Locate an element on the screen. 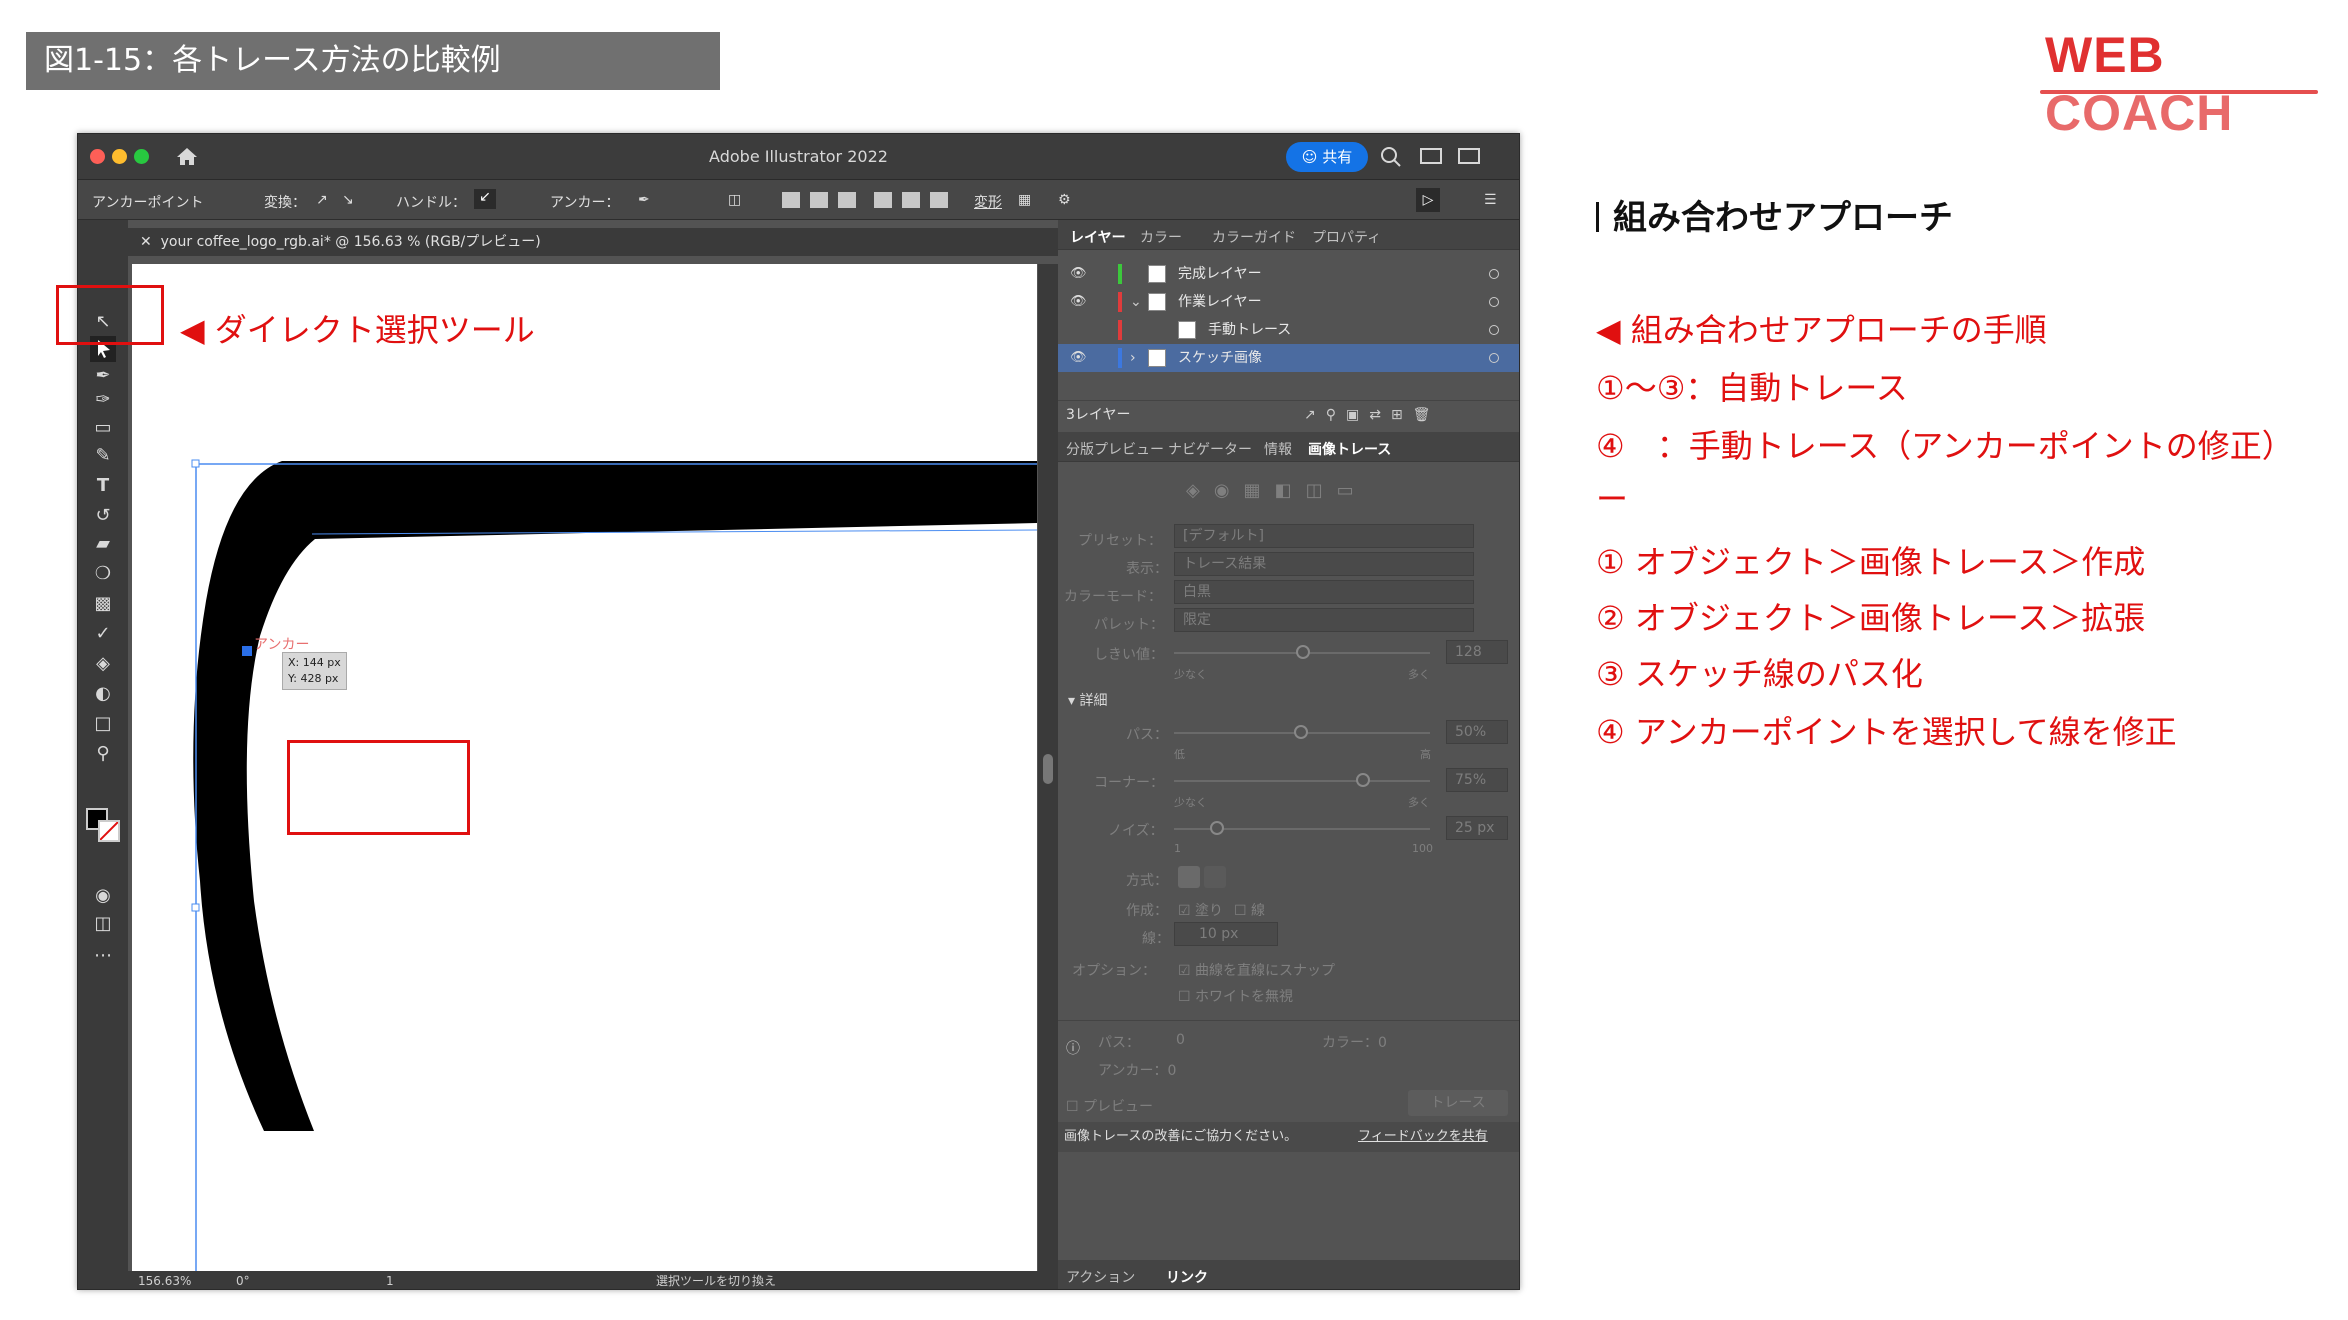 The height and width of the screenshot is (1320, 2348). screen-mode-icon: ◫ is located at coordinates (103, 924).